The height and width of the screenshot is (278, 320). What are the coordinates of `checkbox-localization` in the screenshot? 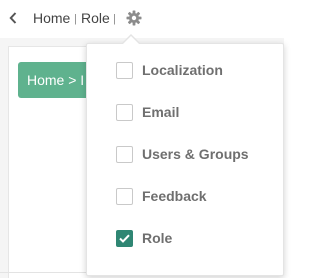 It's located at (124, 70).